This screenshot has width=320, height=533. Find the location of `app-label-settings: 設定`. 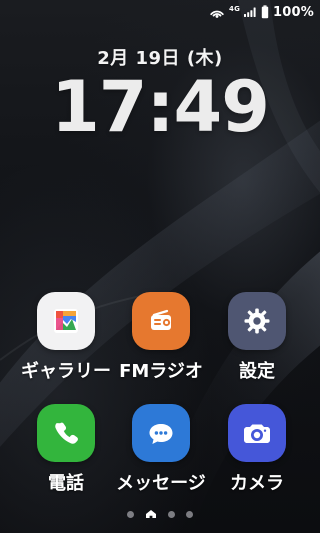

app-label-settings: 設定 is located at coordinates (257, 371).